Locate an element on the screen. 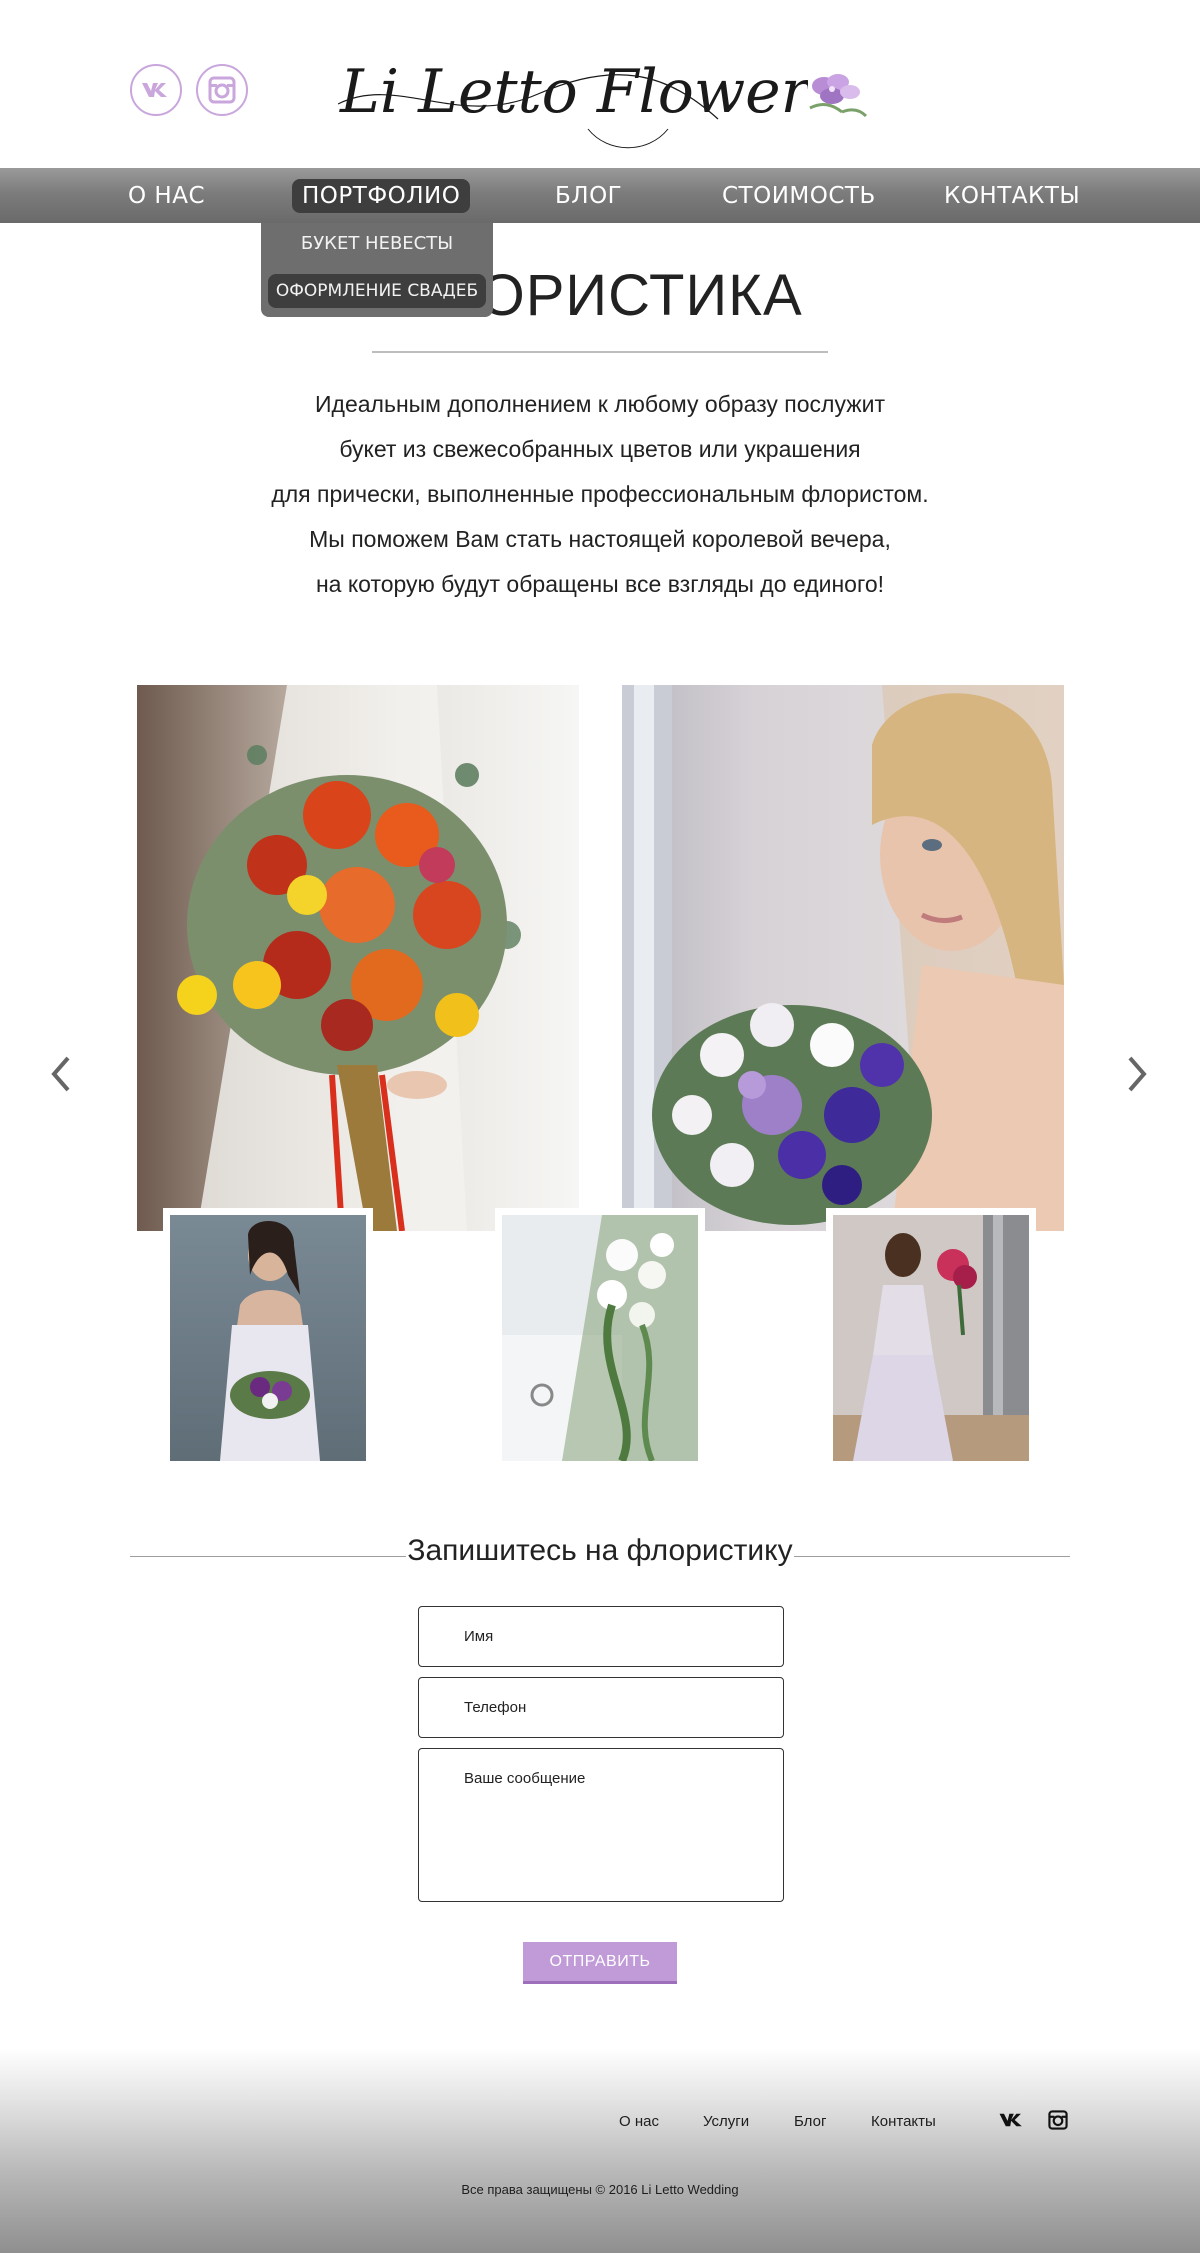  nav-item-pricing: СТОИМОСТЬ is located at coordinates (799, 196).